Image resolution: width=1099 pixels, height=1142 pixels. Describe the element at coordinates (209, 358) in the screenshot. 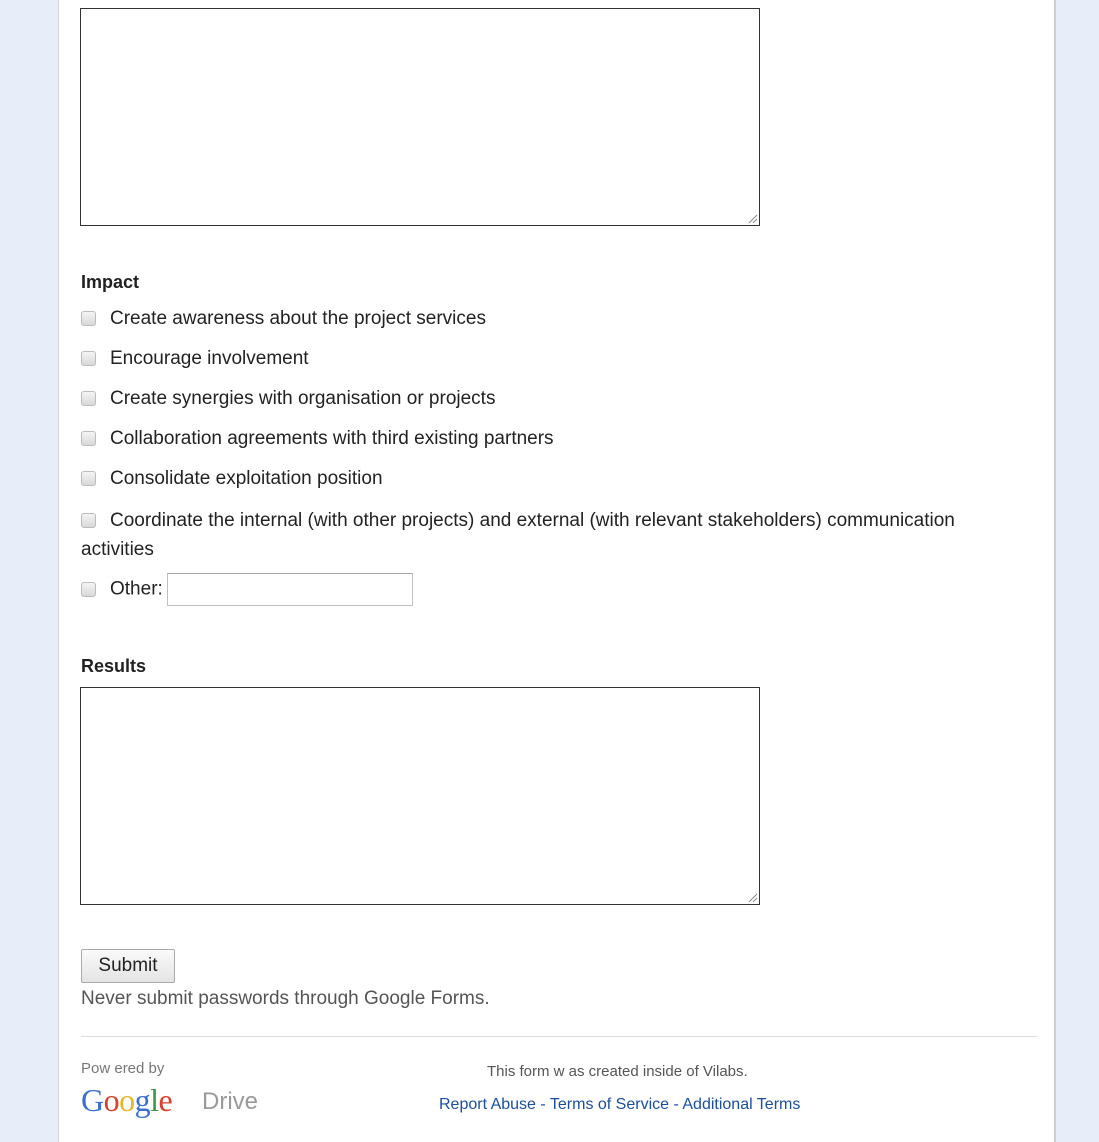

I see `option-label: Encourage involvement` at that location.